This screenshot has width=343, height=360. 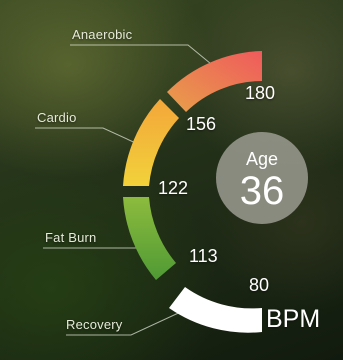 I want to click on zone-label-recovery: Recovery, so click(x=94, y=324).